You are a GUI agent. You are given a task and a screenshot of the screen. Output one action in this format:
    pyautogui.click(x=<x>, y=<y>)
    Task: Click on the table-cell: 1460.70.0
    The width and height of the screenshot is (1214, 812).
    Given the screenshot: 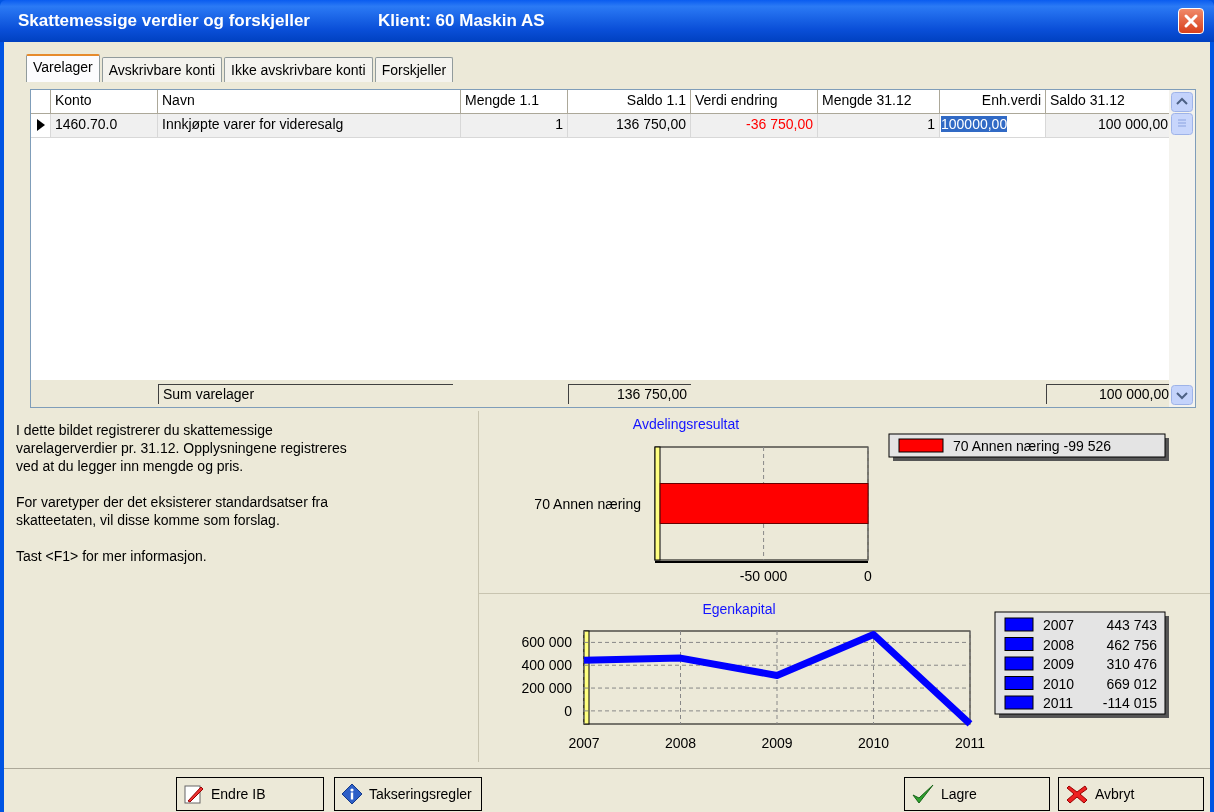 What is the action you would take?
    pyautogui.click(x=104, y=125)
    